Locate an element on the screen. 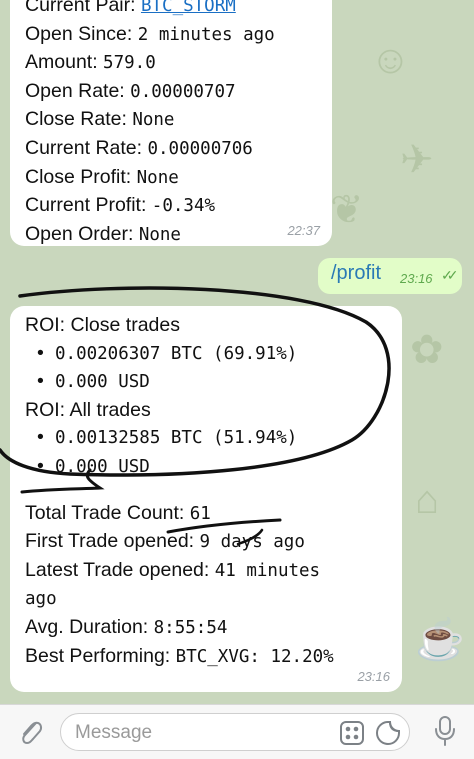 The image size is (474, 759). status-row: Current Pair: BTC_STORM is located at coordinates (171, 10).